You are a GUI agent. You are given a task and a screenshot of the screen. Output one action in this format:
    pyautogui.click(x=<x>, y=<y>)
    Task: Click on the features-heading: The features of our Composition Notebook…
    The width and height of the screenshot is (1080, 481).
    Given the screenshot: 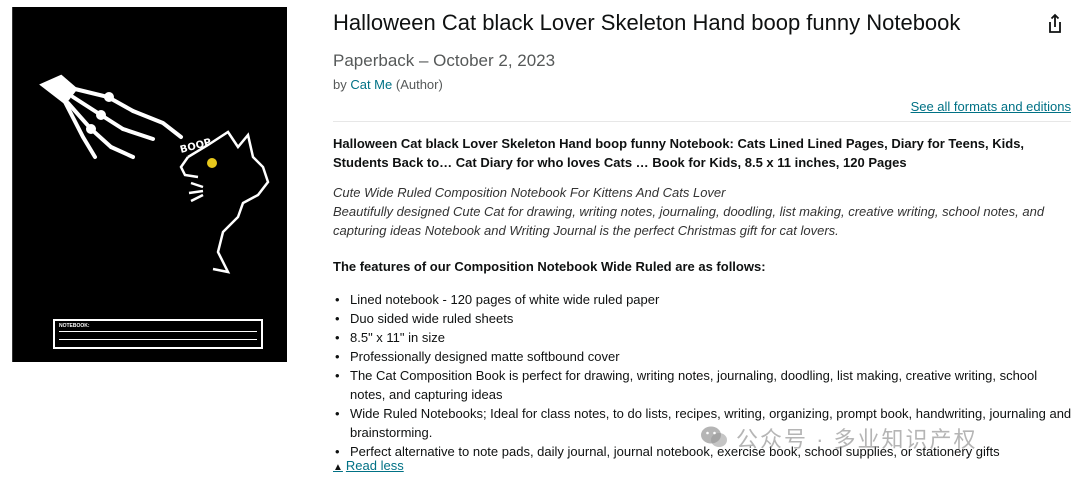 What is the action you would take?
    pyautogui.click(x=549, y=266)
    